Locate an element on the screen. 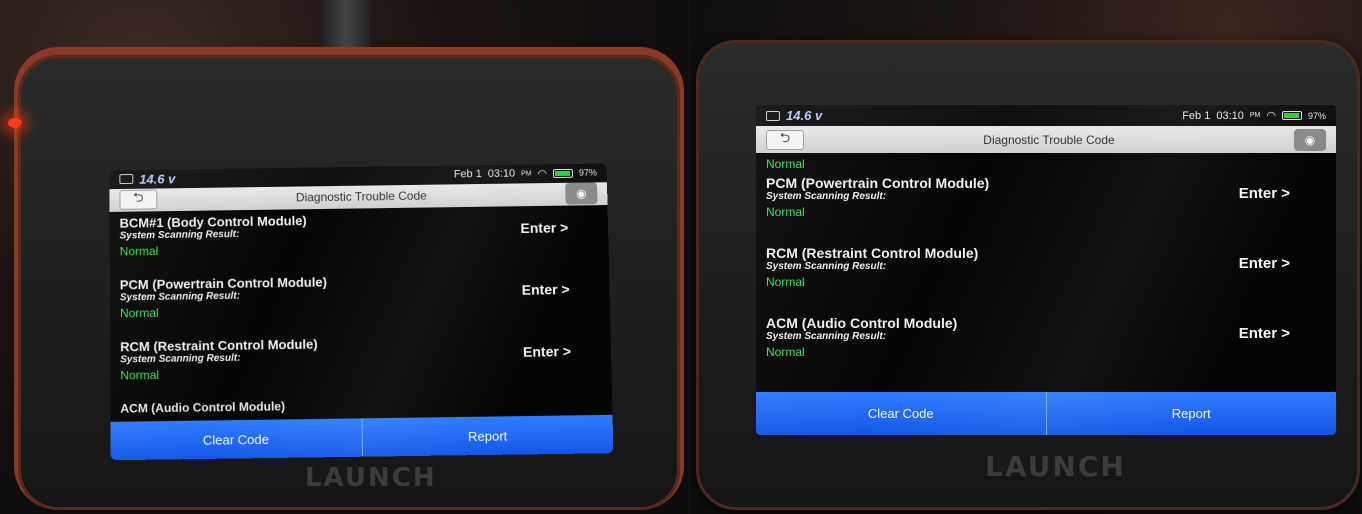 The image size is (1362, 514). power-led is located at coordinates (15, 123).